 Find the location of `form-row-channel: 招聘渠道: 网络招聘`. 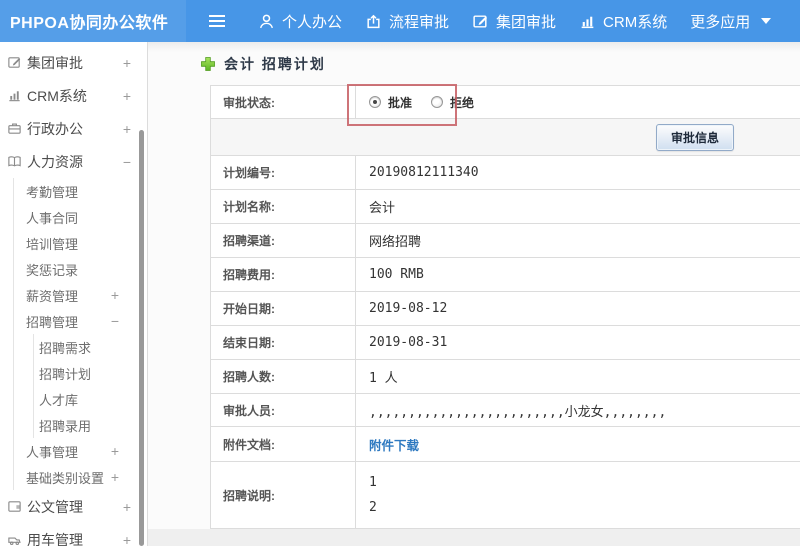

form-row-channel: 招聘渠道: 网络招聘 is located at coordinates (505, 241).